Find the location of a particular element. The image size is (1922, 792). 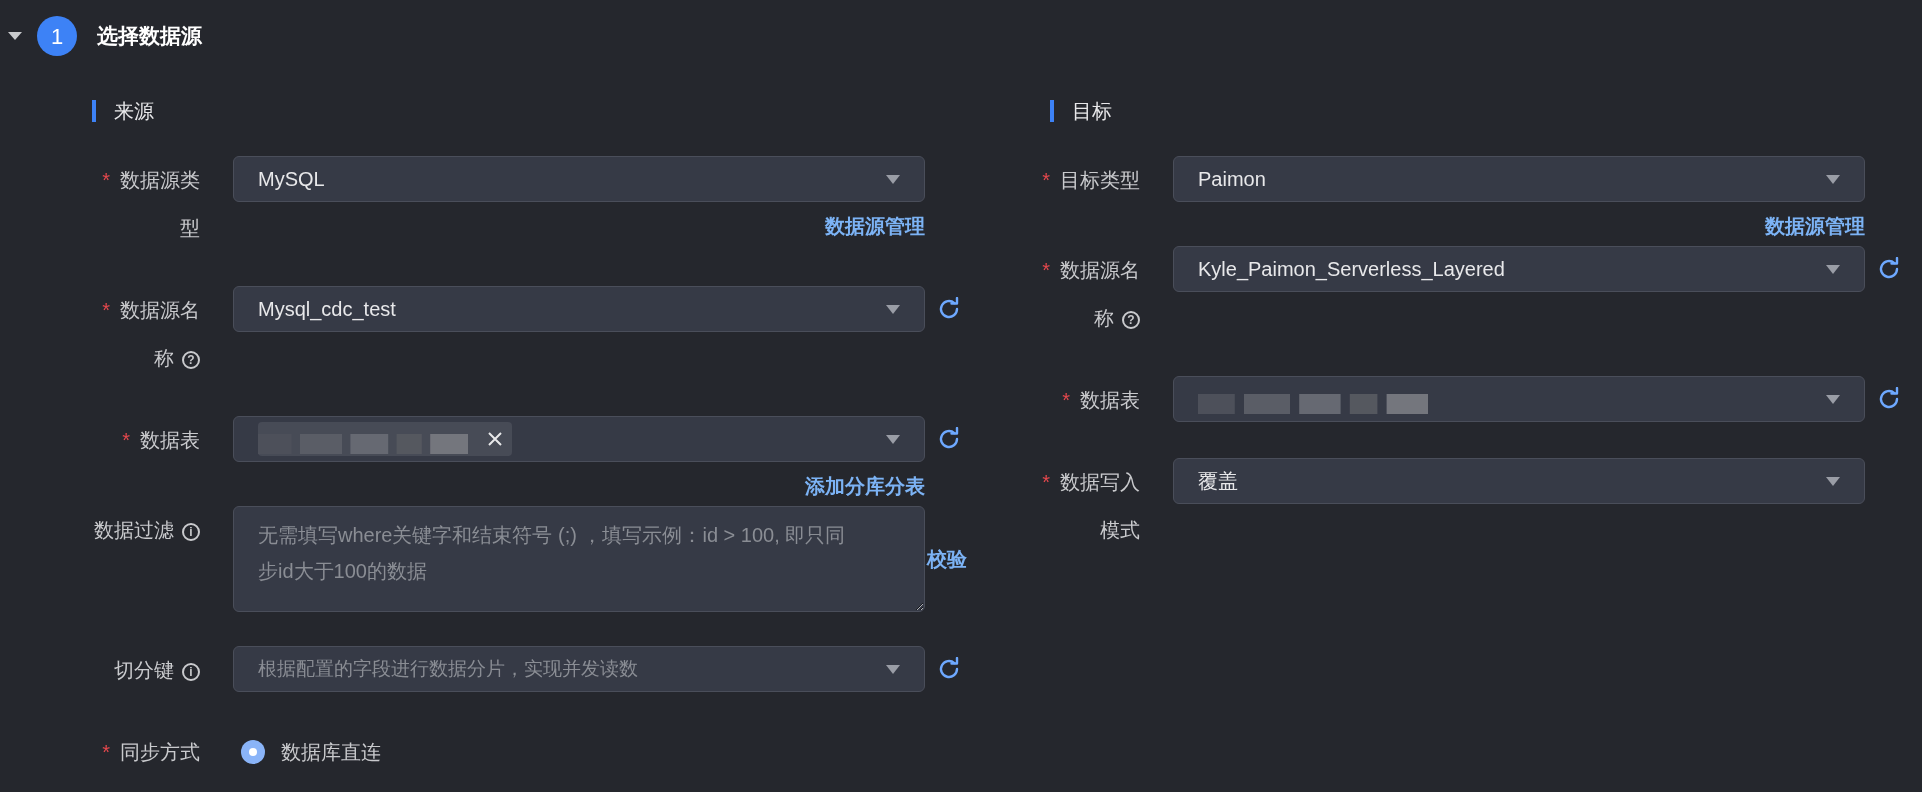

close-icon is located at coordinates (495, 439).